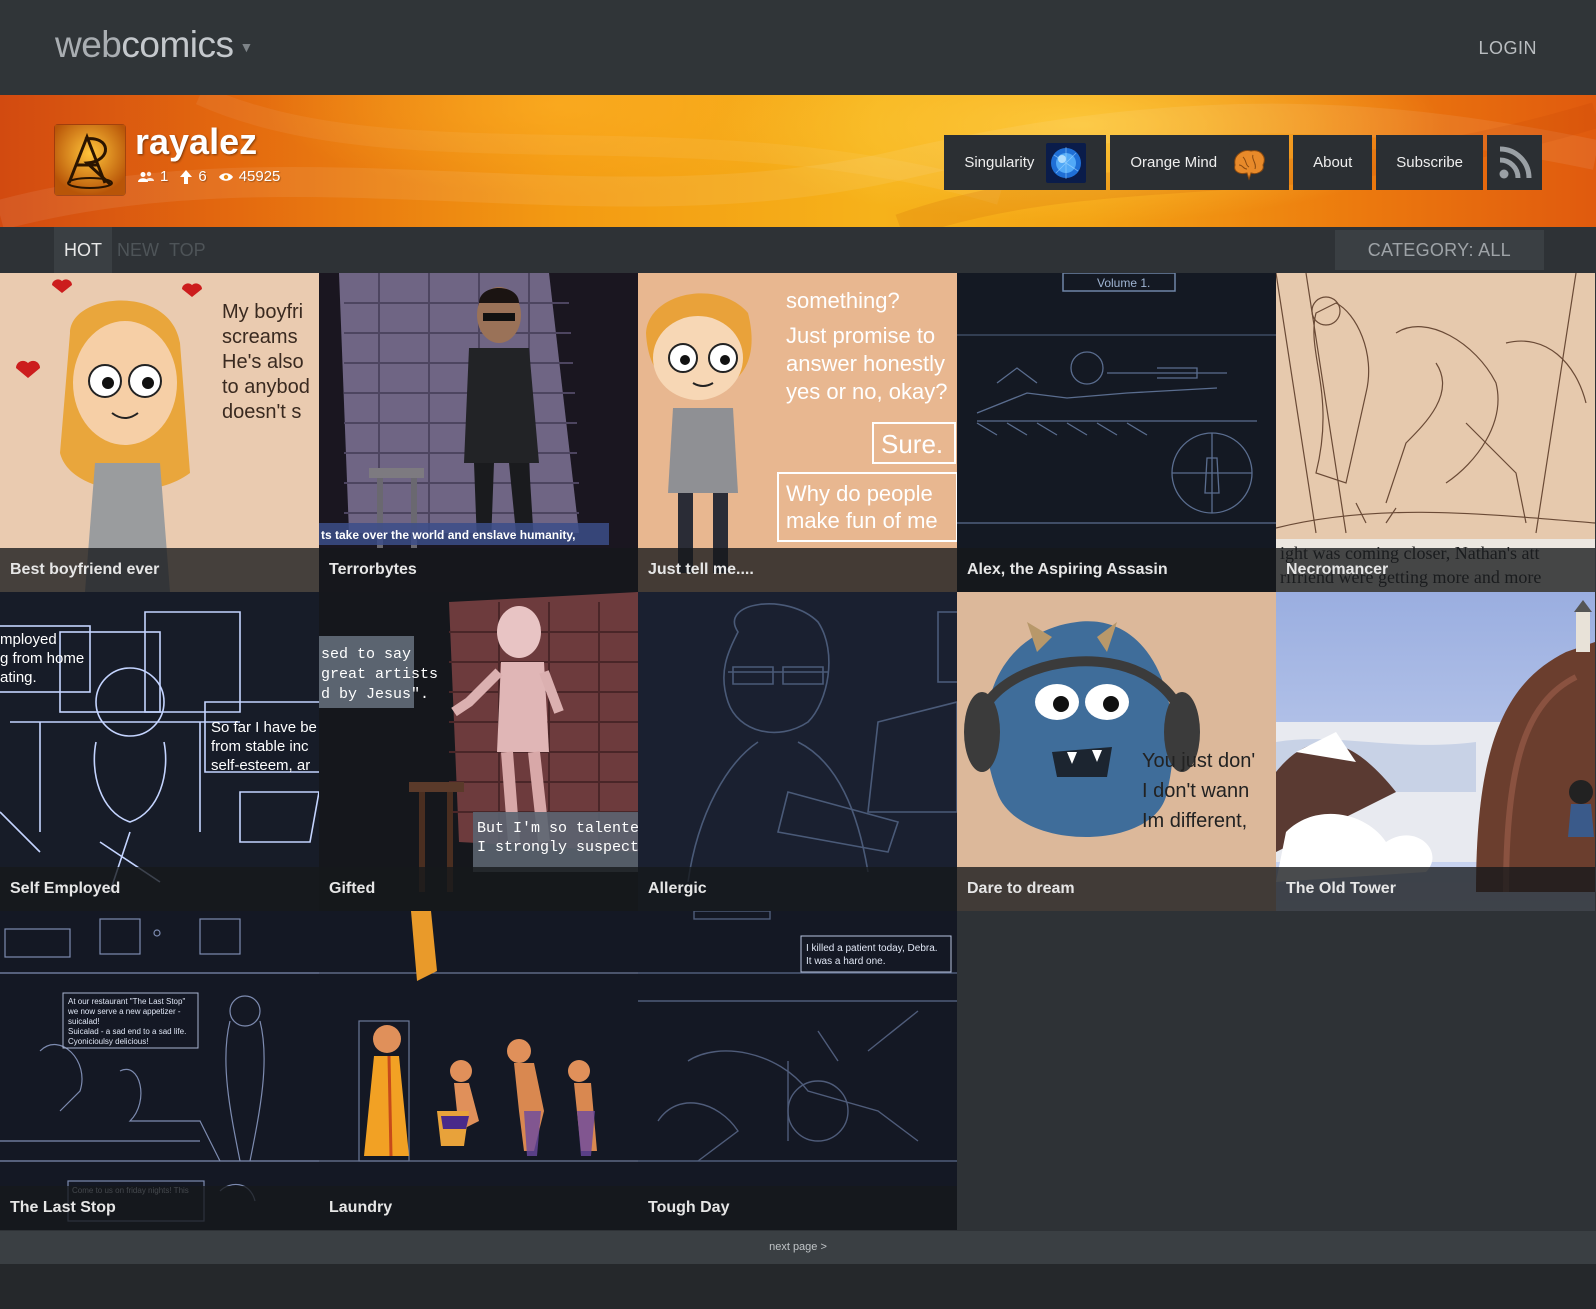 The image size is (1596, 1309). What do you see at coordinates (843, 300) in the screenshot?
I see `svg-text: something?` at bounding box center [843, 300].